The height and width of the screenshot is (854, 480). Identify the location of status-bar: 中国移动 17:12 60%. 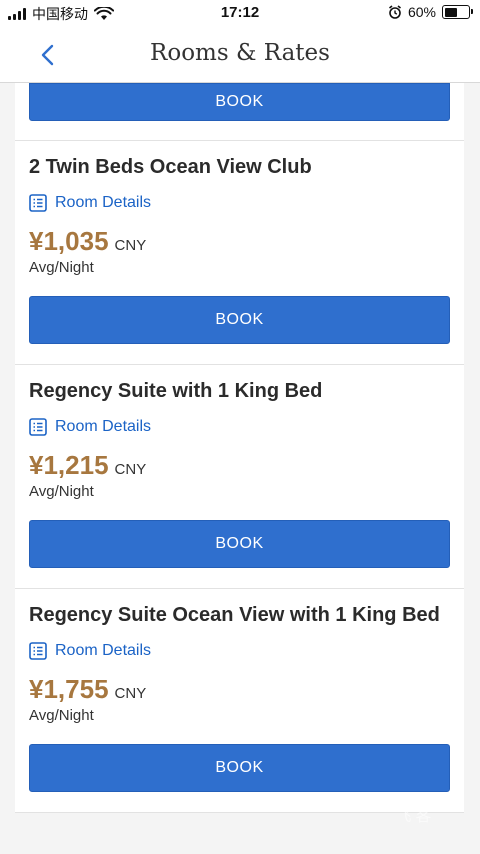
(240, 14).